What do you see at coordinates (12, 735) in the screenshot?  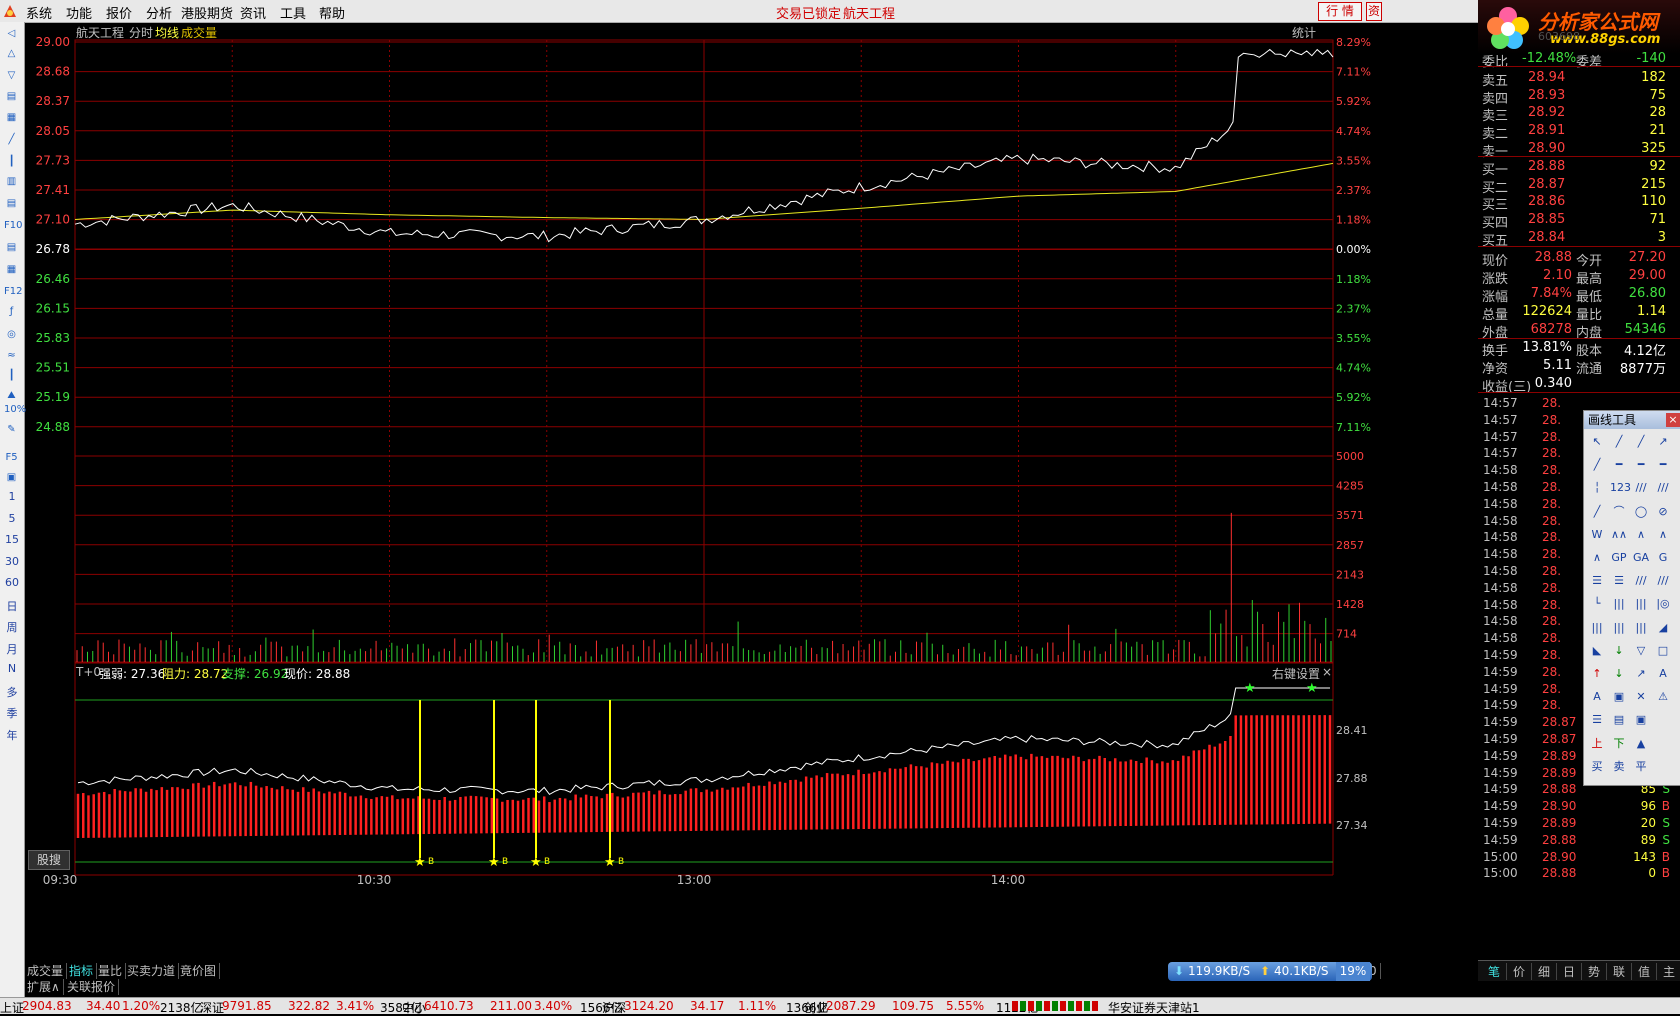 I see `period-11: 年` at bounding box center [12, 735].